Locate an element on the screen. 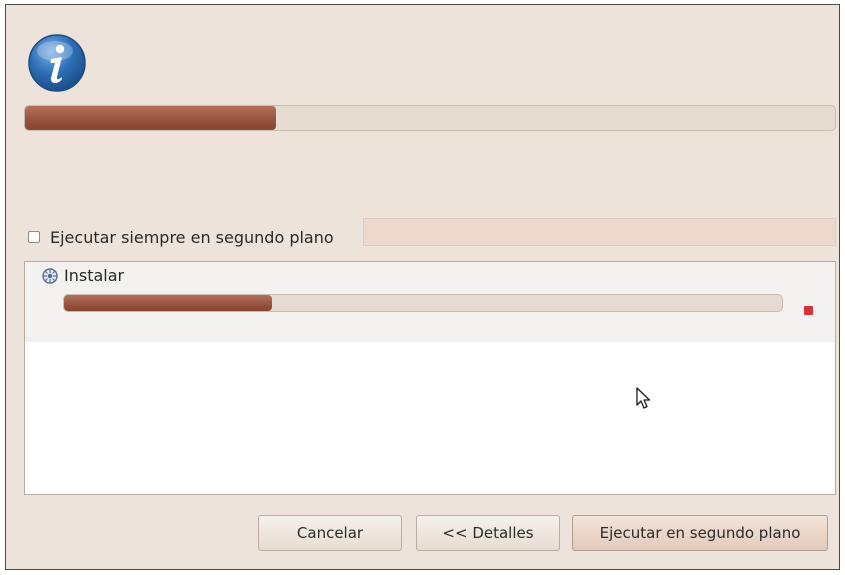 The width and height of the screenshot is (845, 575). run-in-background-button-label: Ejecutar en segundo plano is located at coordinates (700, 533).